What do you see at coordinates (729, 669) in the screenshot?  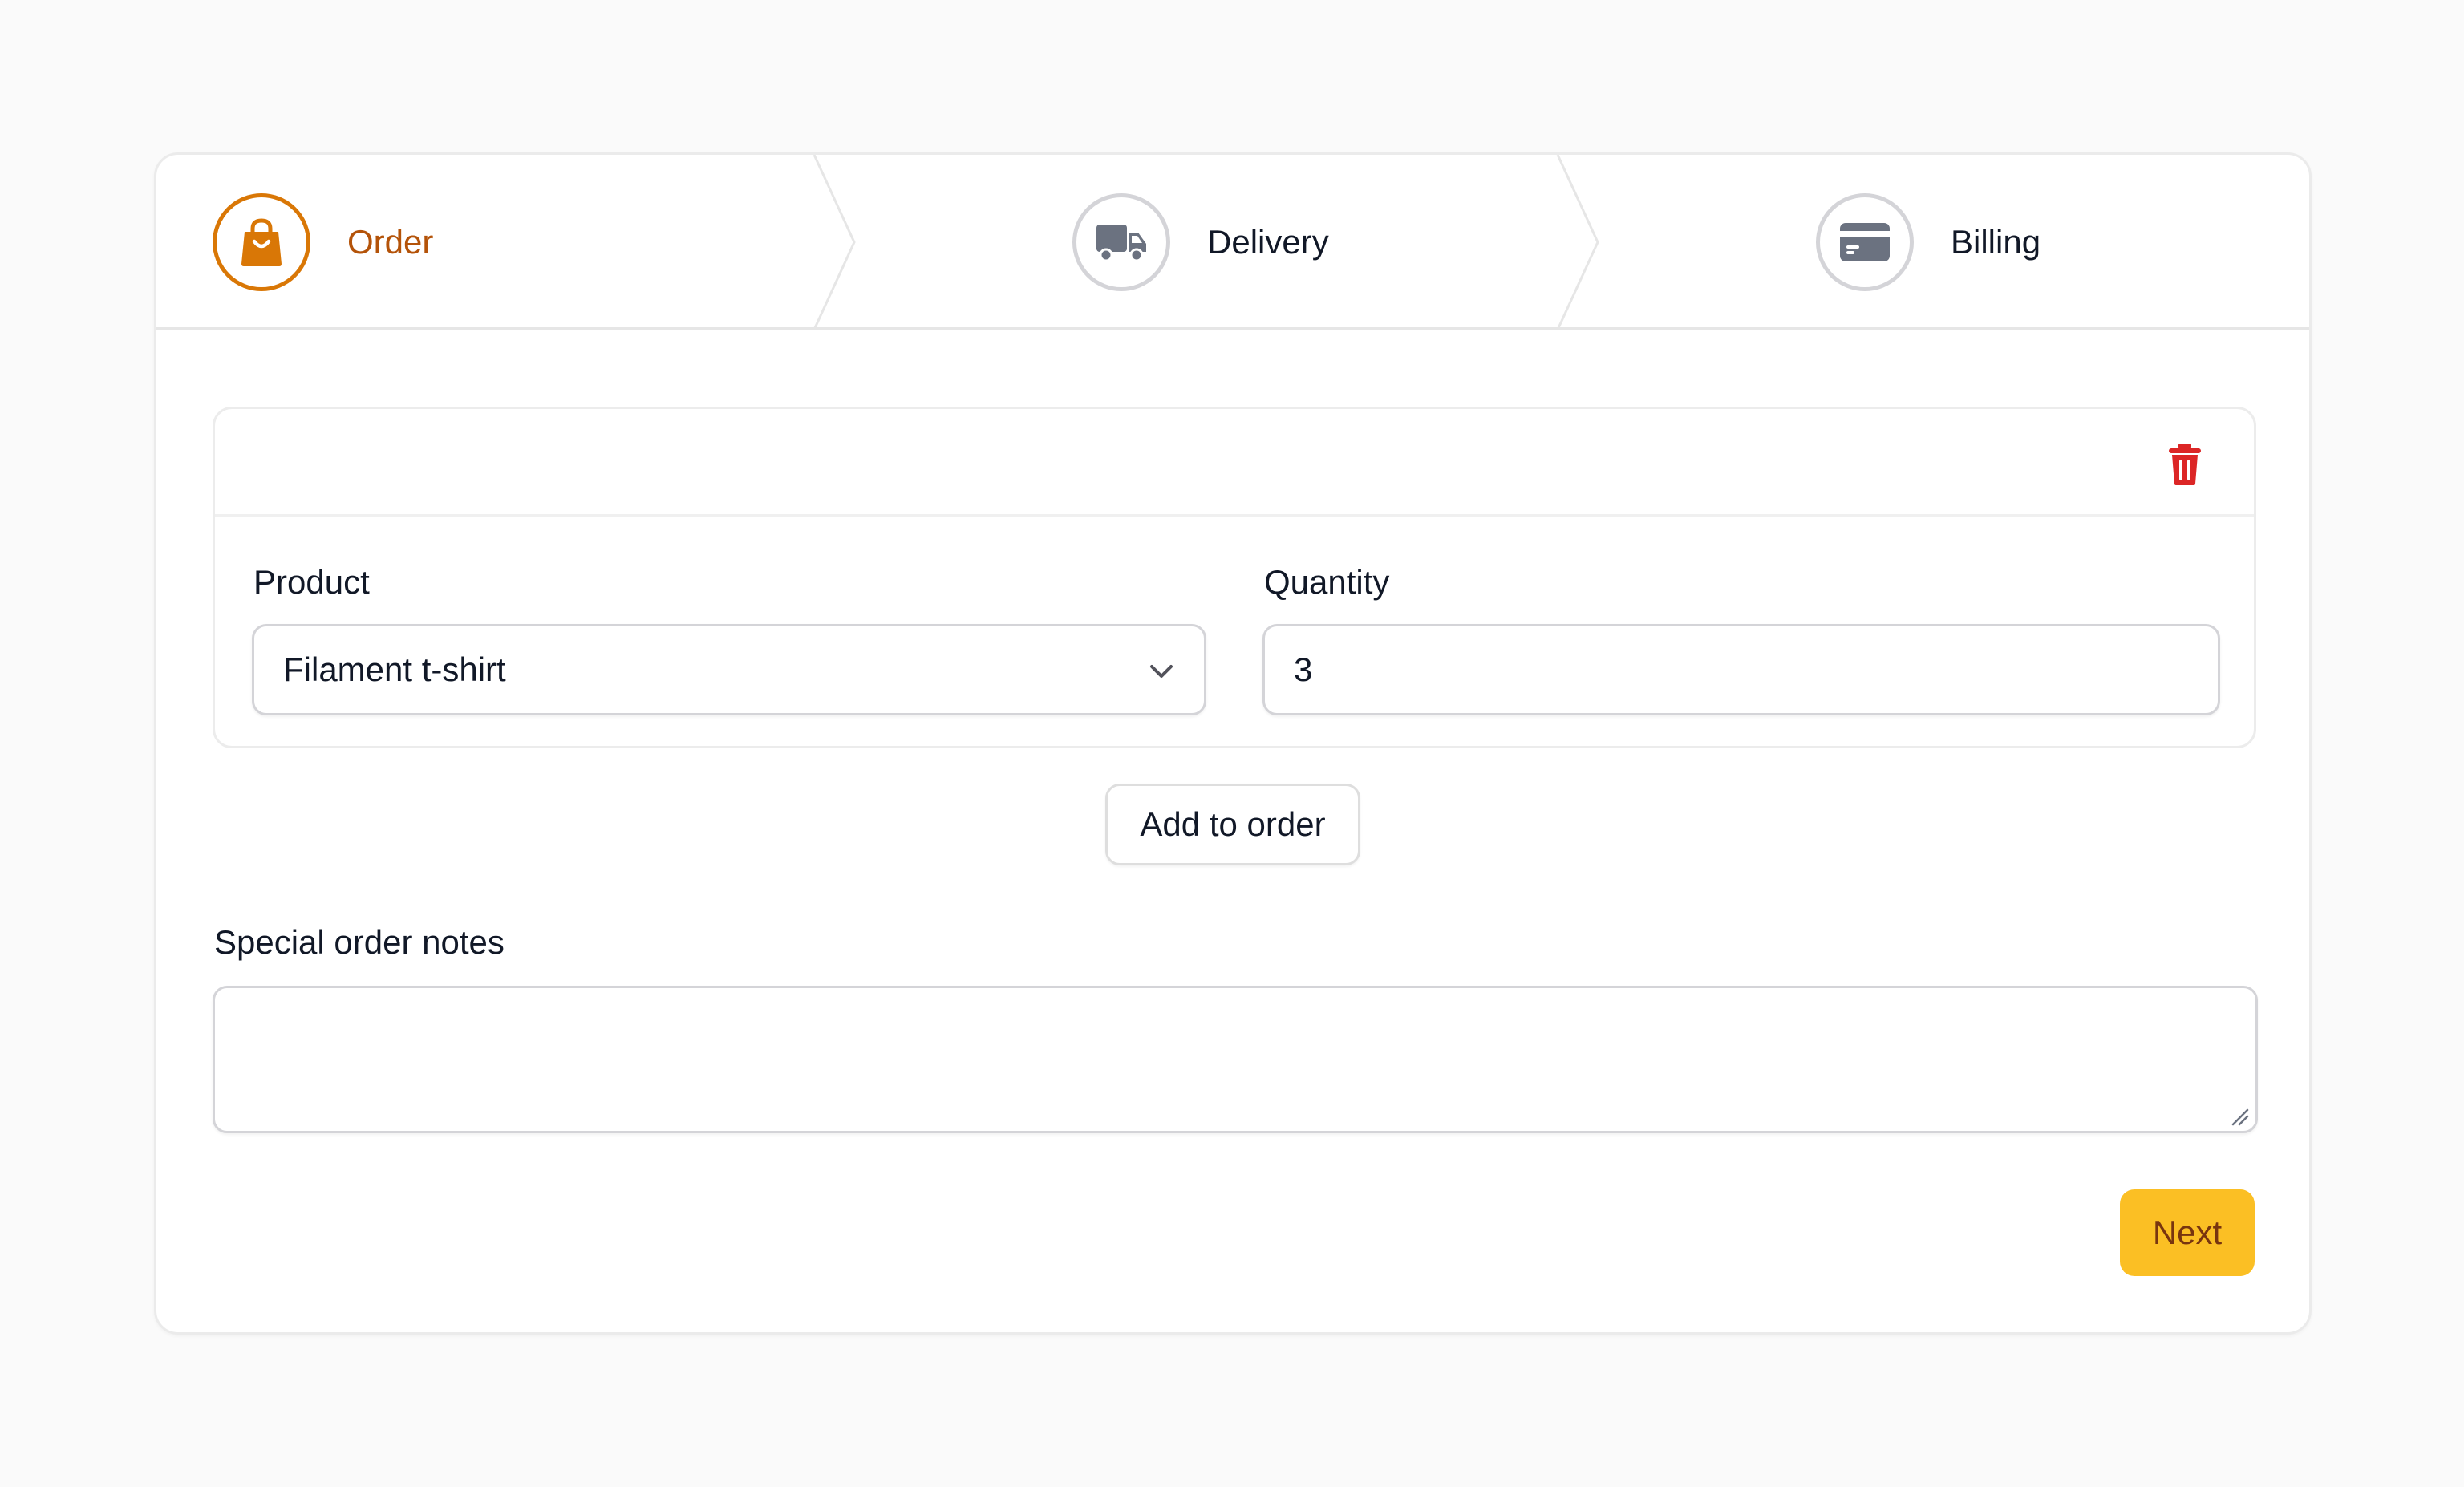 I see `product-select: Filament t-shirt` at bounding box center [729, 669].